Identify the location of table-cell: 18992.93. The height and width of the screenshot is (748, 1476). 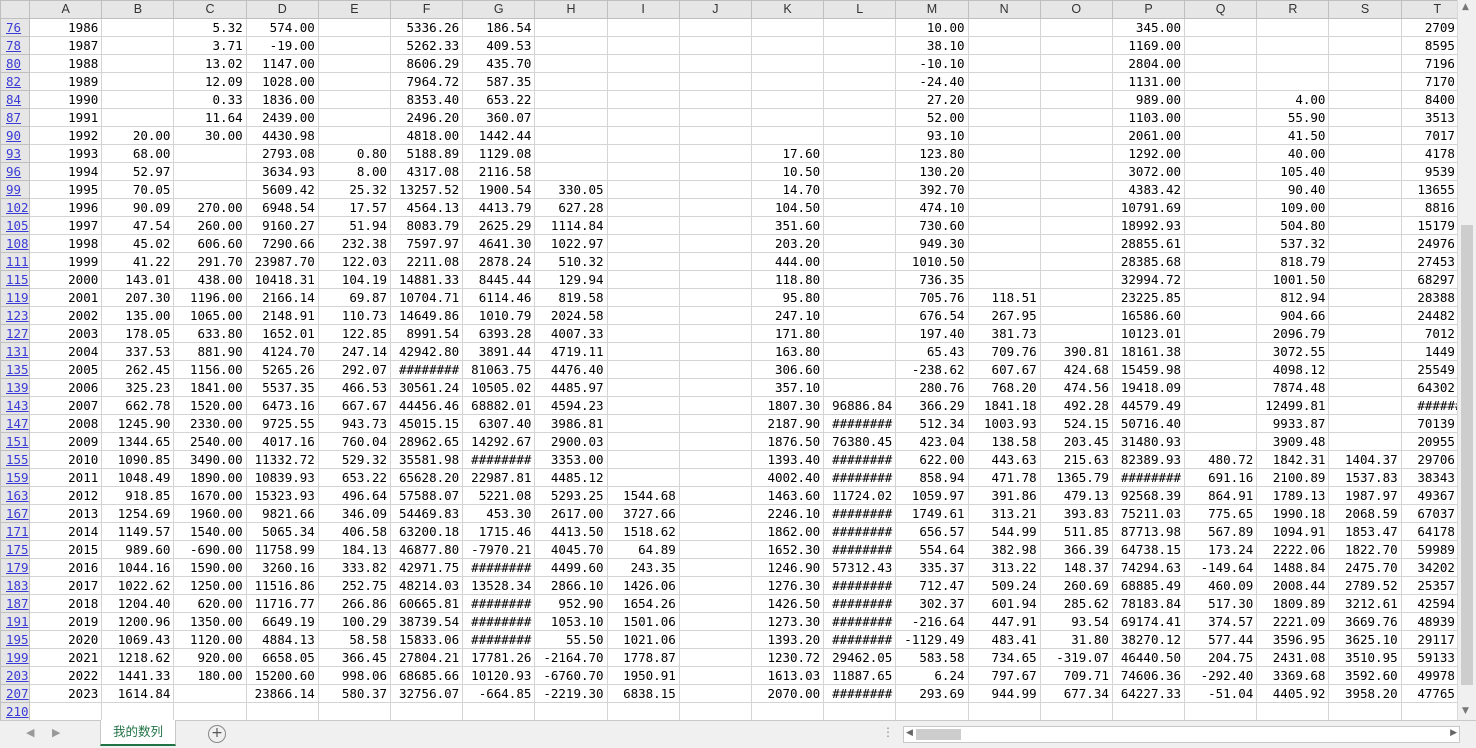
(1148, 225).